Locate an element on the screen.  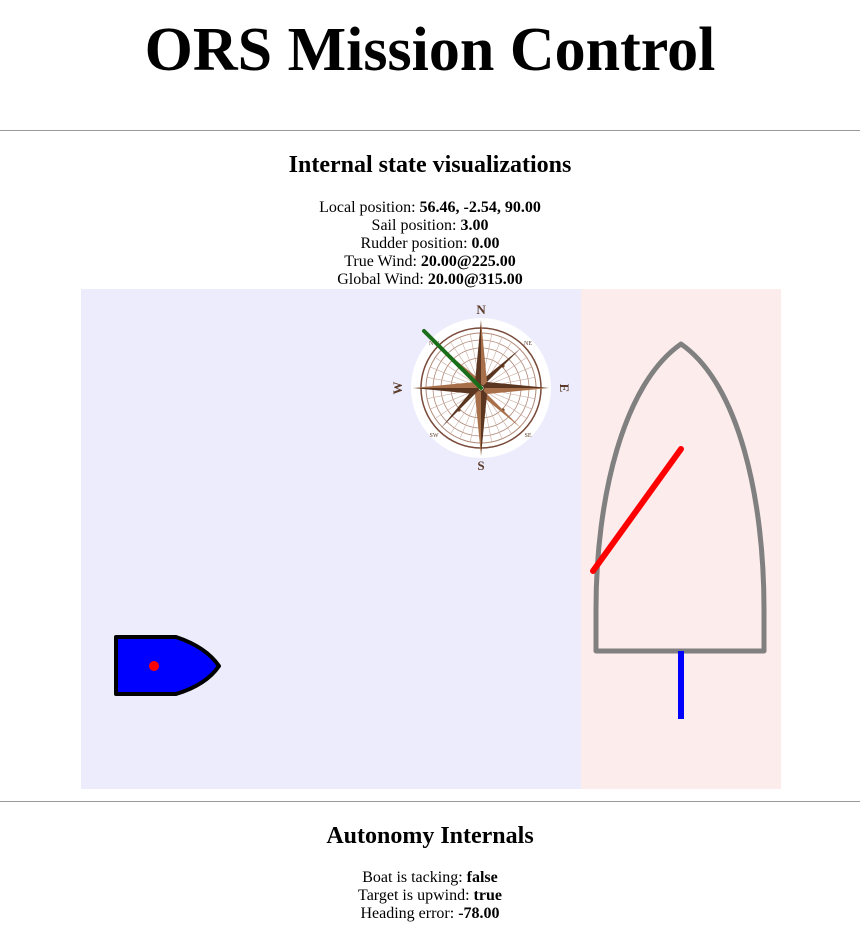
compass-south-label: S is located at coordinates (480, 465).